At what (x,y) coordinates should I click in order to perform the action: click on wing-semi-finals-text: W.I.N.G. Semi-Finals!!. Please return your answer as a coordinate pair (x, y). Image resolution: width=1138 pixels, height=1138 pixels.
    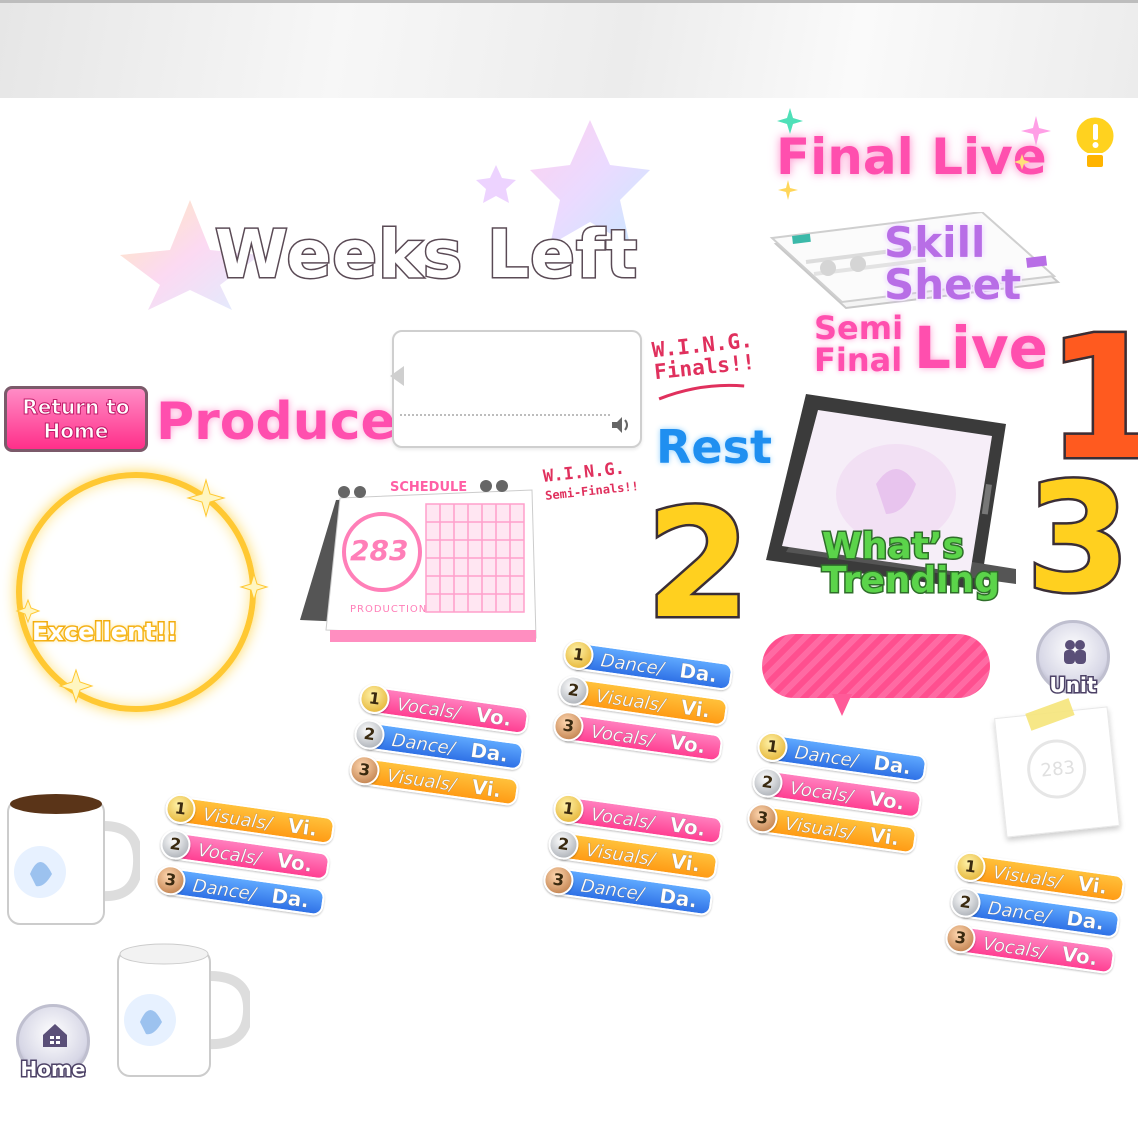
    Looking at the image, I should click on (590, 481).